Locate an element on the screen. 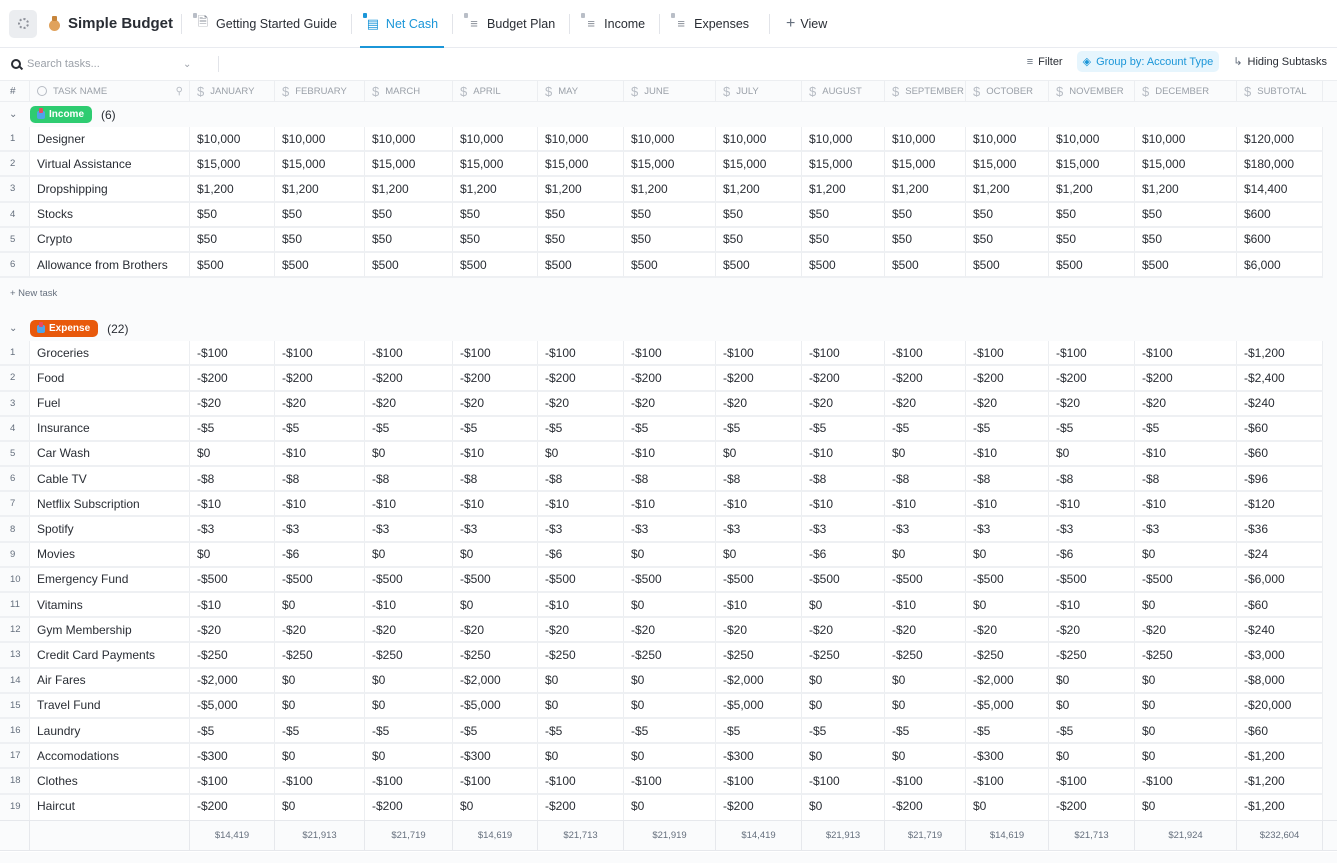 The image size is (1337, 863). column-header-subtotal: $ SUBTOTAL is located at coordinates (1280, 91).